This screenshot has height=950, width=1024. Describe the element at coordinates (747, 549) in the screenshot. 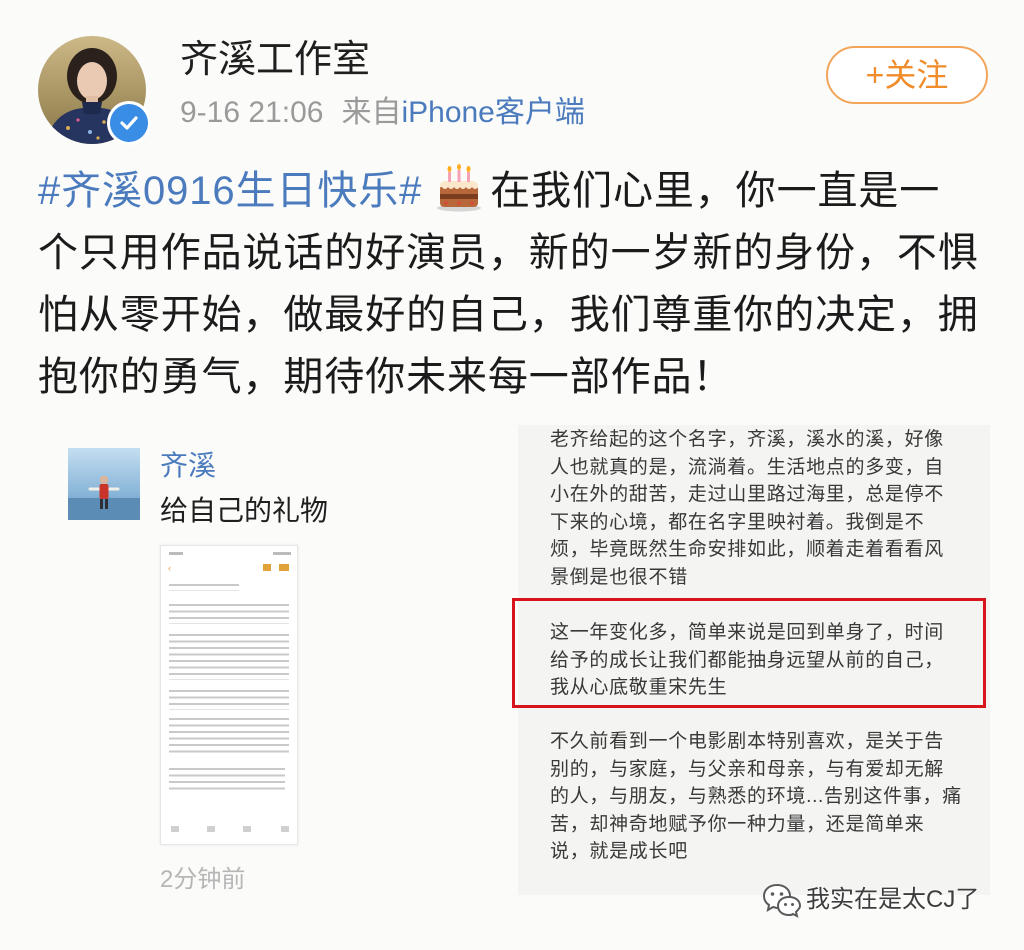

I see `image-text-line: 烦，毕竟既然生命安排如此，顺着走着看看风` at that location.